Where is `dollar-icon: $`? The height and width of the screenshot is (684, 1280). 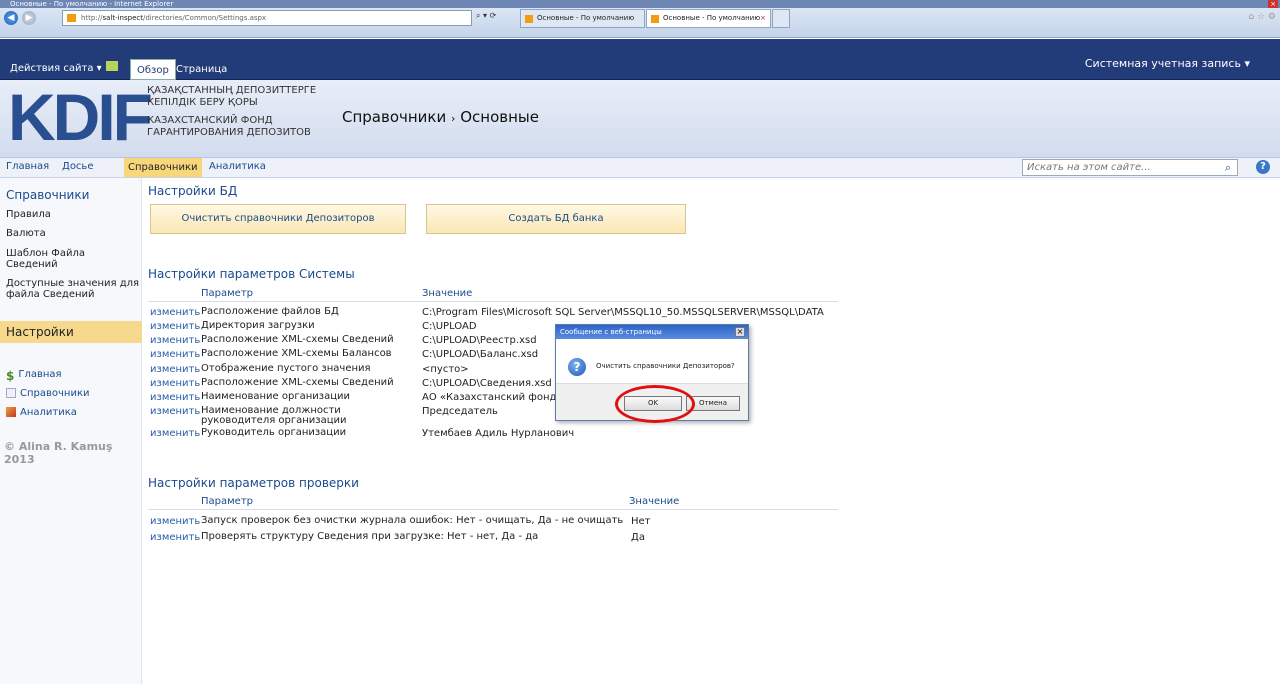 dollar-icon: $ is located at coordinates (10, 376).